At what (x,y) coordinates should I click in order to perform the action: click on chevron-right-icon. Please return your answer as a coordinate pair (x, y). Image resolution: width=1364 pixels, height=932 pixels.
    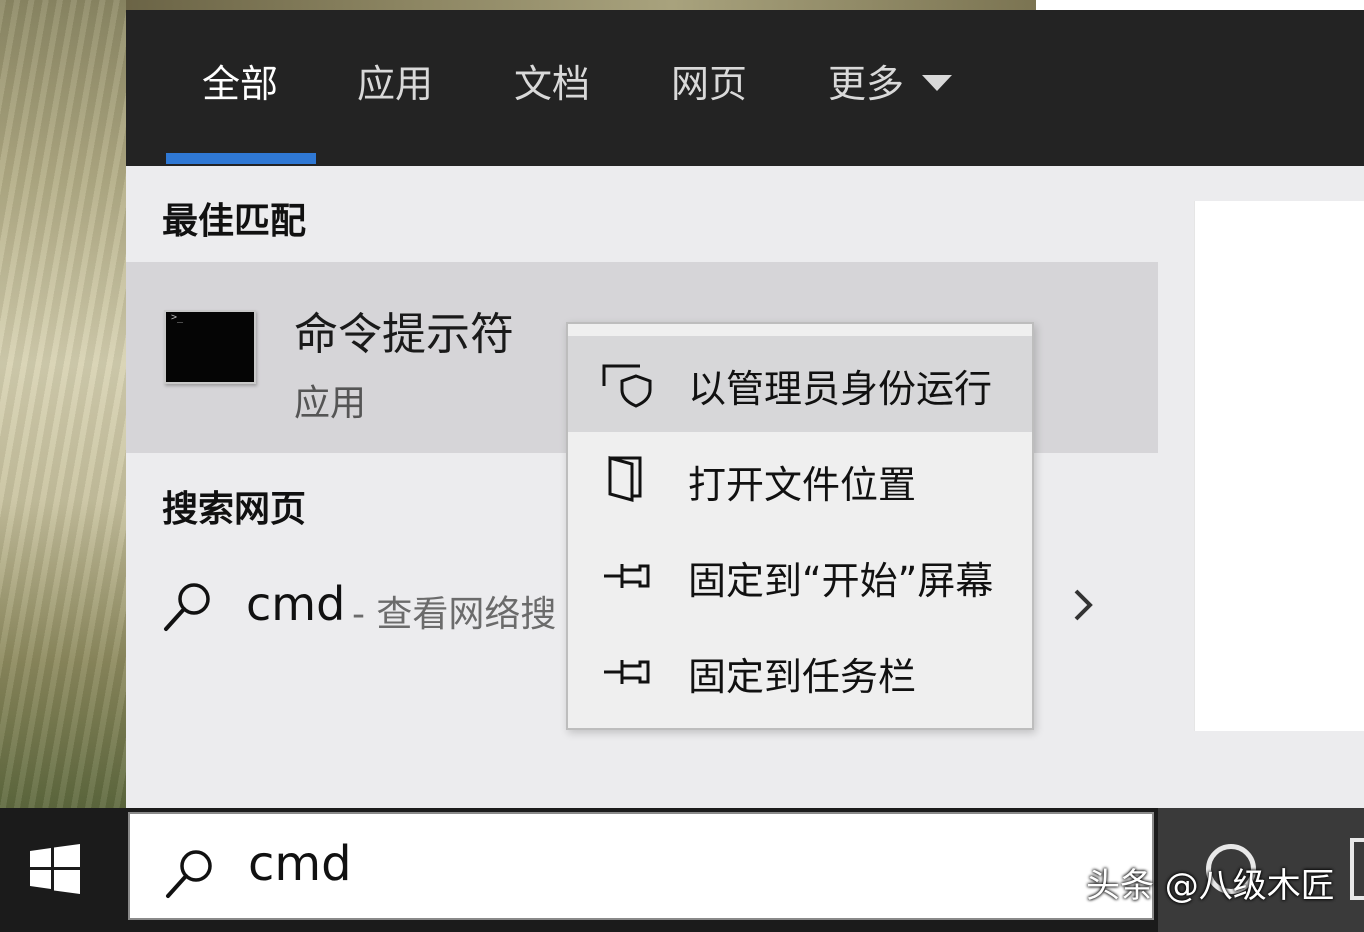
    Looking at the image, I should click on (1083, 605).